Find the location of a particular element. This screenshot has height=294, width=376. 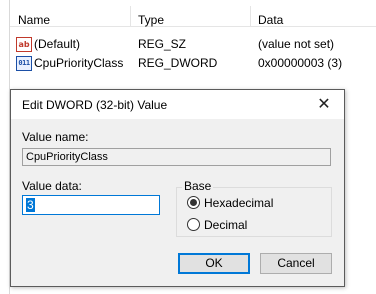

column-header-type: Type is located at coordinates (151, 20).